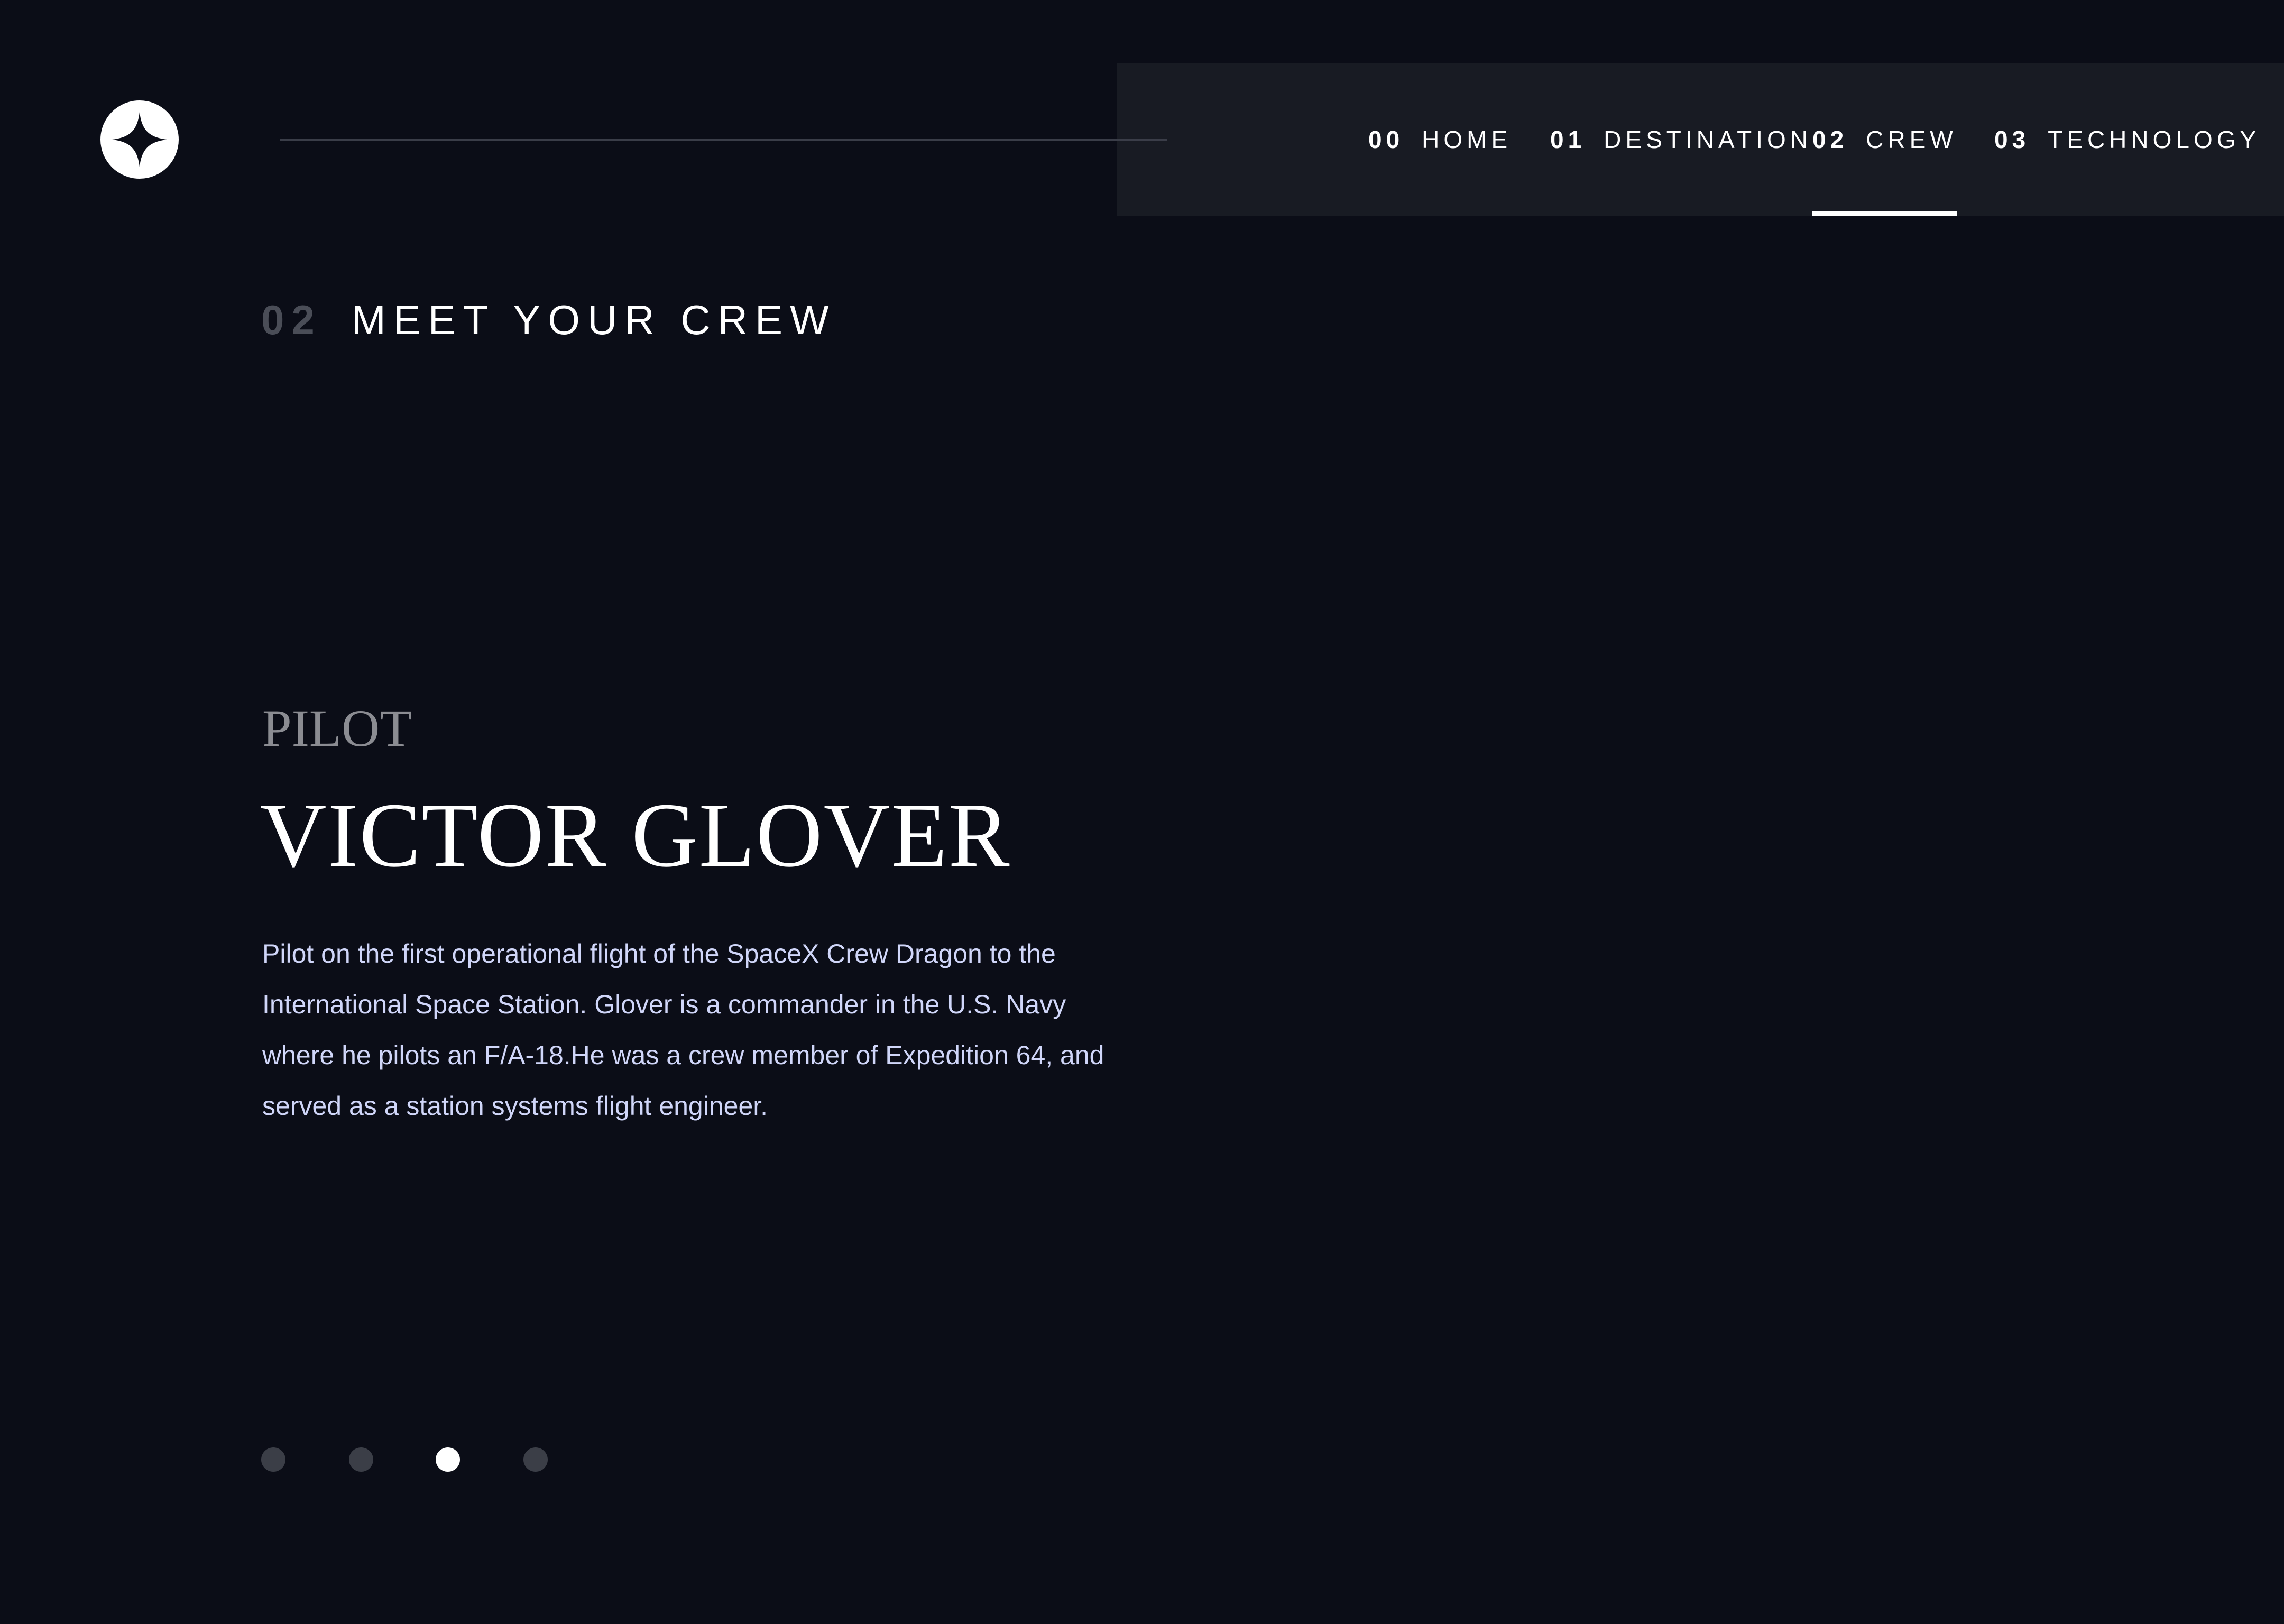  Describe the element at coordinates (1830, 139) in the screenshot. I see `nav-item-number: 02` at that location.